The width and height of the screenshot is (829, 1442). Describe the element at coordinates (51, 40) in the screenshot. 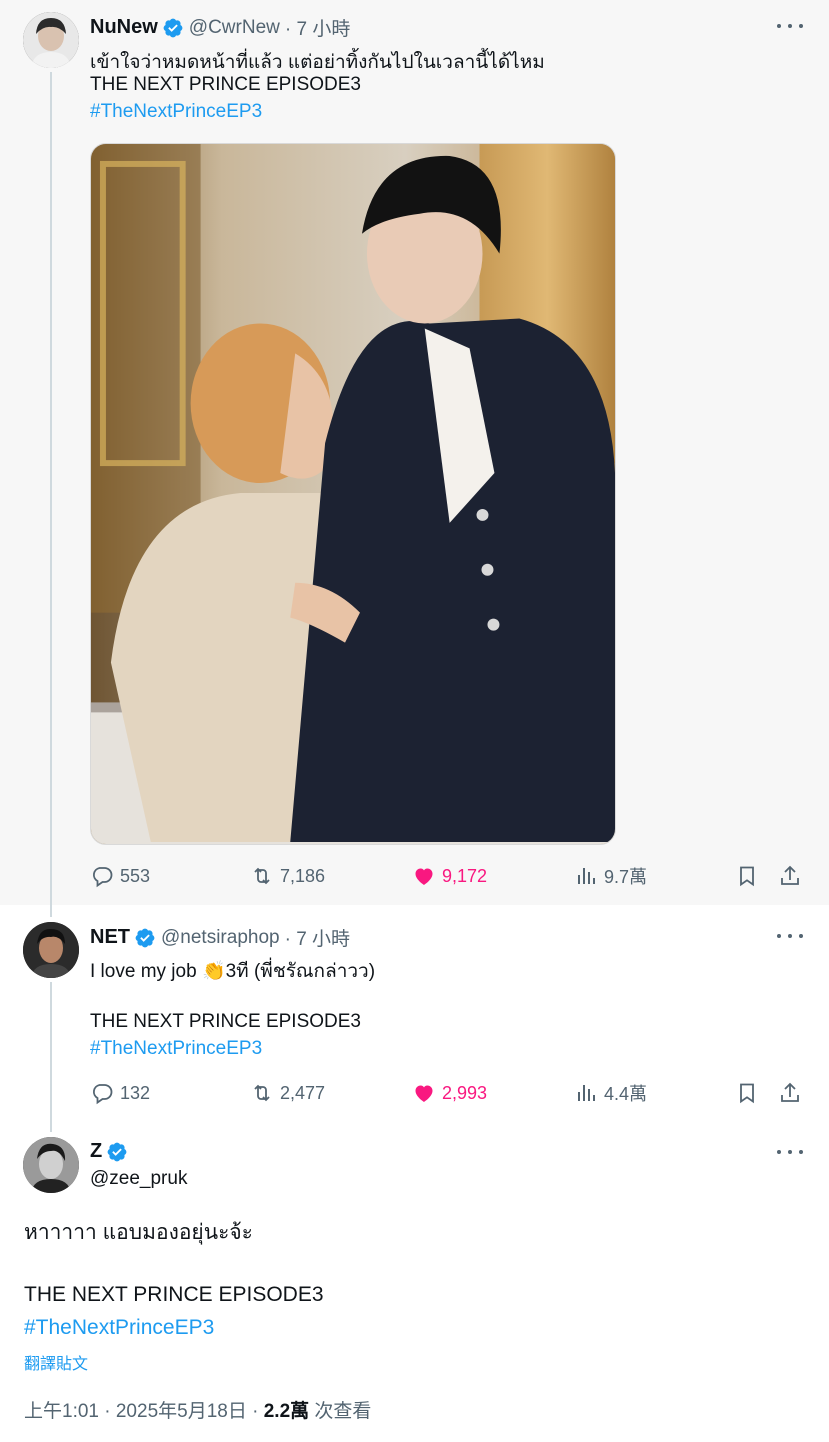

I see `avatar-nunew` at that location.